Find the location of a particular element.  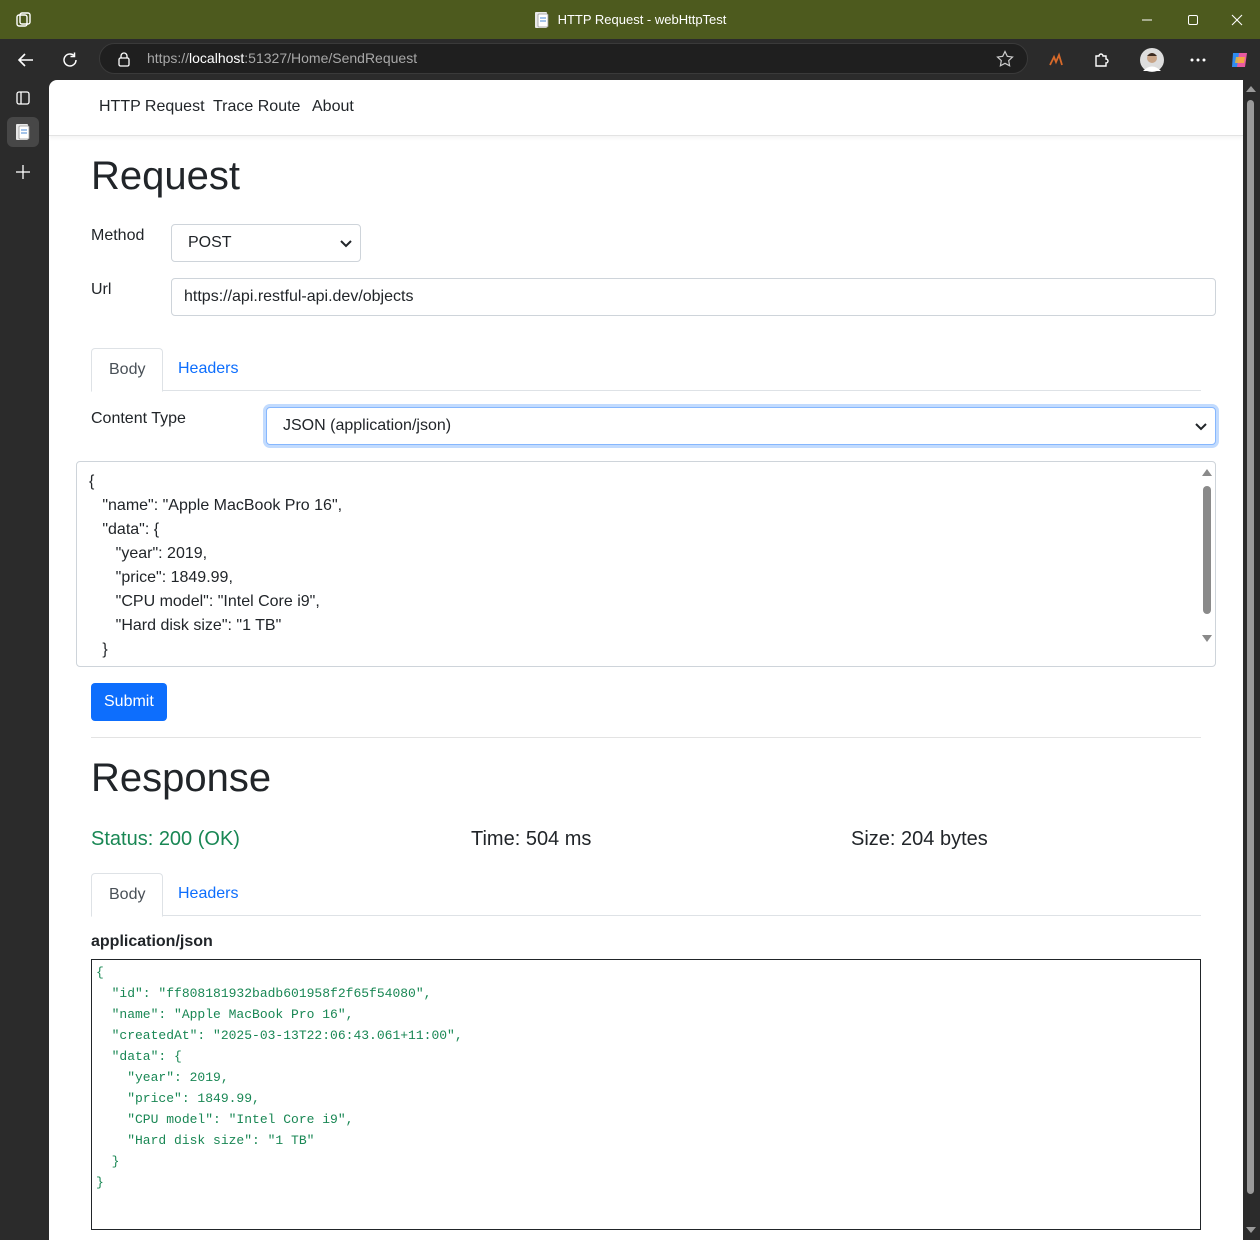

copilot-icon is located at coordinates (1240, 60).